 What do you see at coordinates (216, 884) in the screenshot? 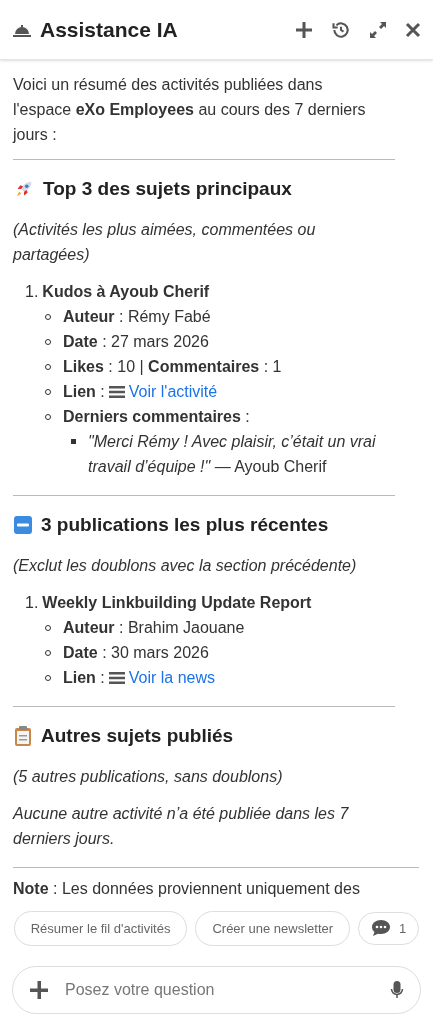
I see `note-text: Note : Les données proviennent uniquement des` at bounding box center [216, 884].